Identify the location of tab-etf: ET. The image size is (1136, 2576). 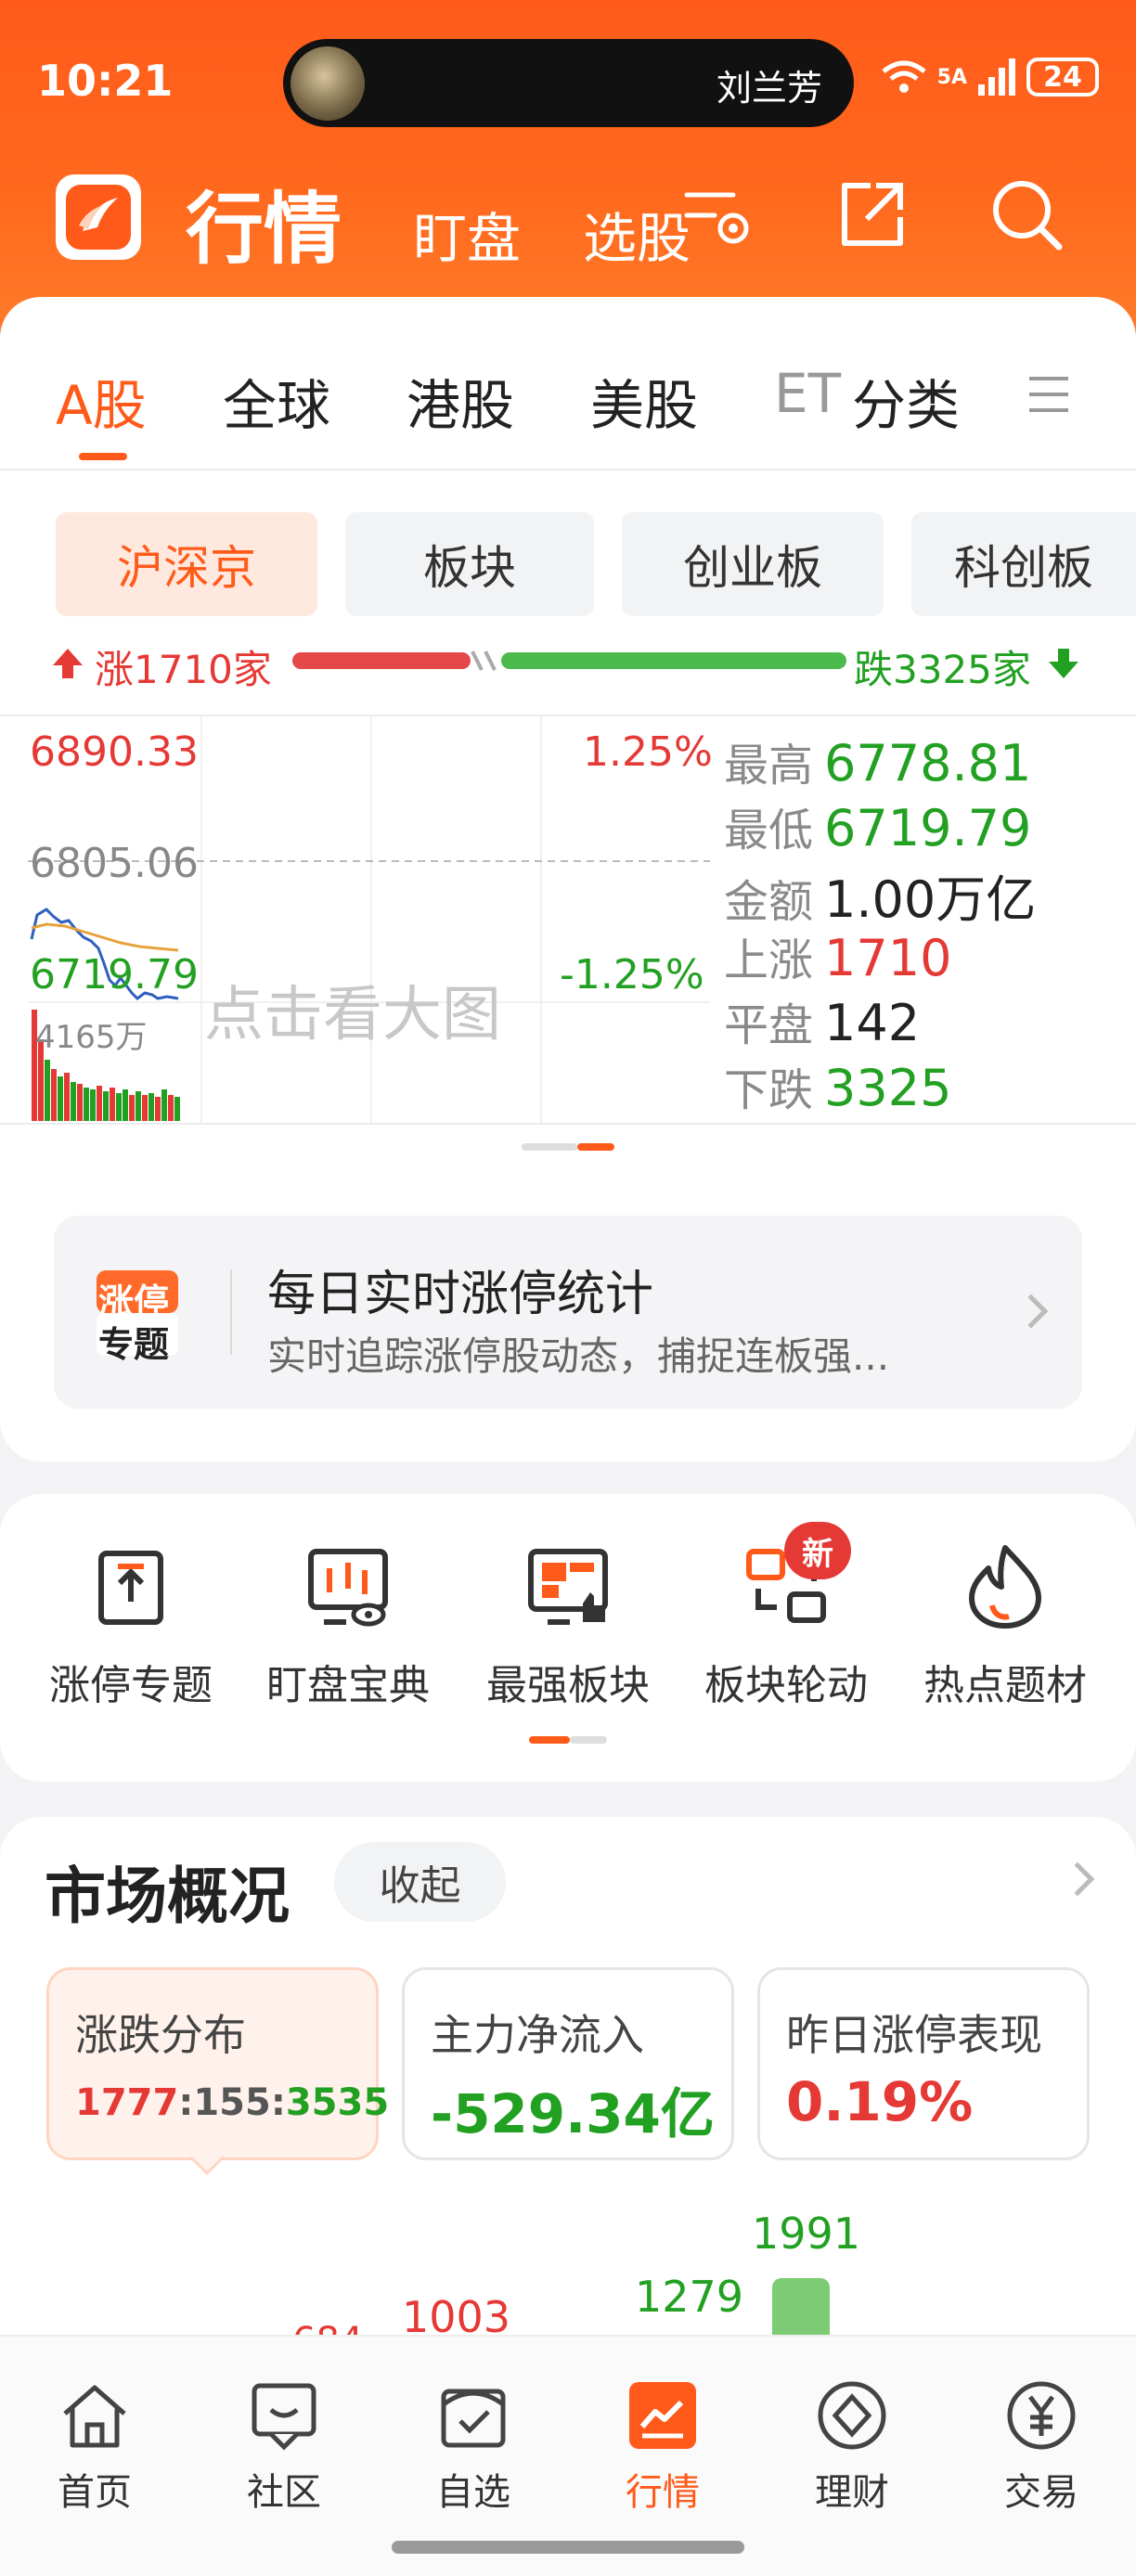
(807, 394).